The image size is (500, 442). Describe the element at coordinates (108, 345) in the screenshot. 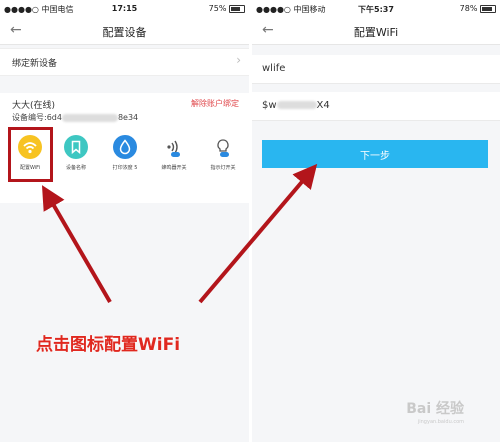

I see `callout-text: 点击图标配置WiFi` at that location.